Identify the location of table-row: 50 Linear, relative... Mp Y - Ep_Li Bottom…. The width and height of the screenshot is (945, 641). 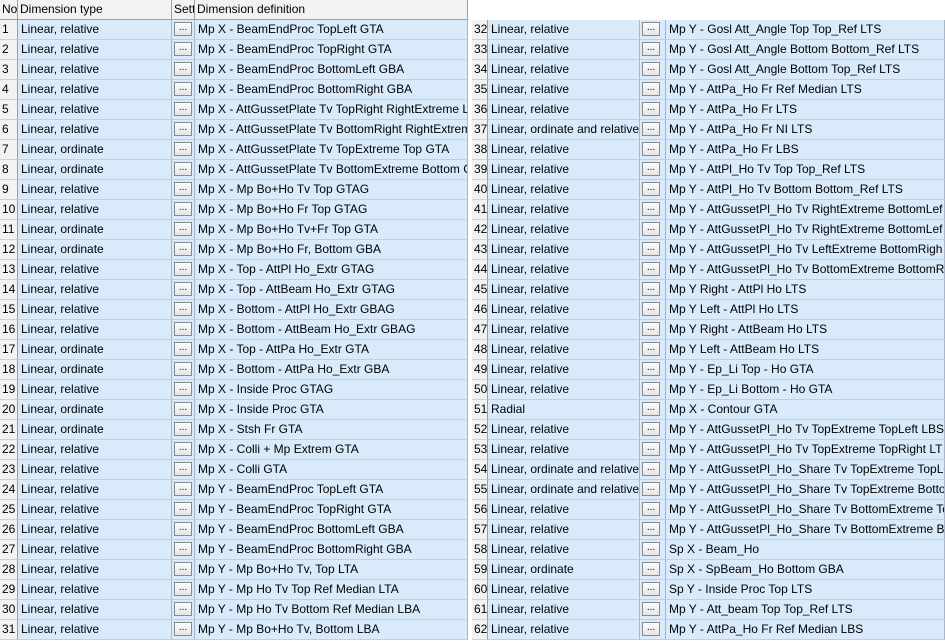
(708, 390).